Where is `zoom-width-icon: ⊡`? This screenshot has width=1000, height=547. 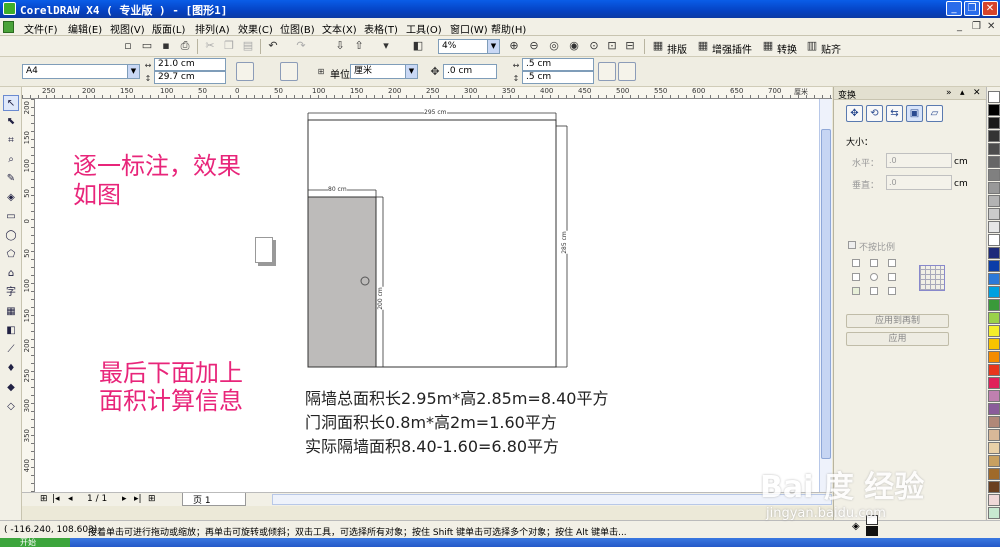
zoom-width-icon: ⊡ is located at coordinates (612, 46).